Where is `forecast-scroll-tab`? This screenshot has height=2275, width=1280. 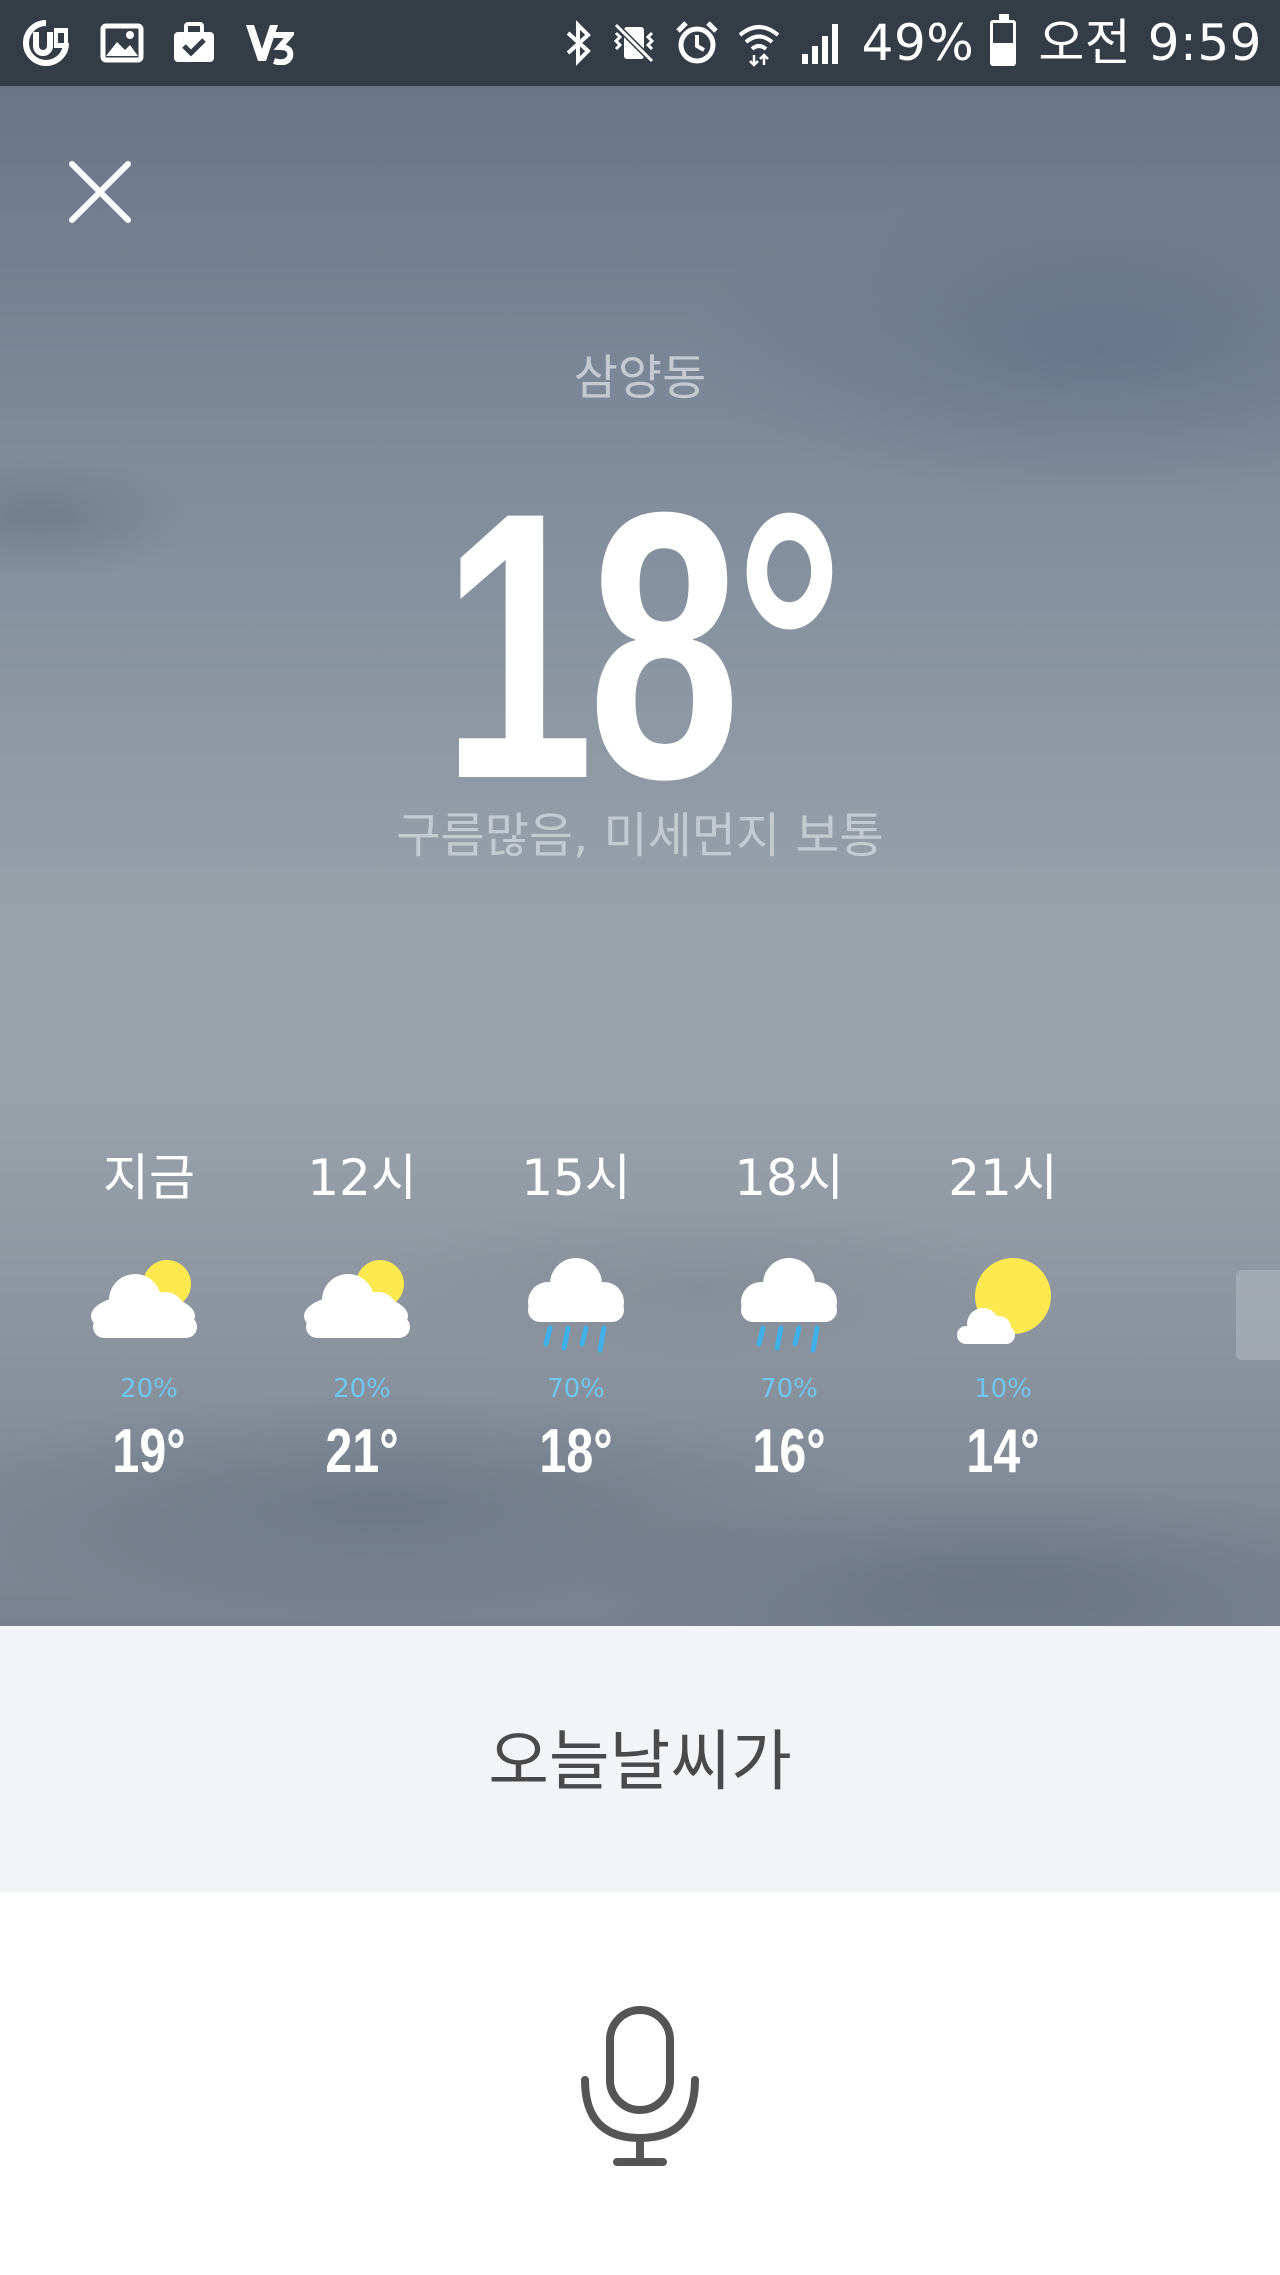
forecast-scroll-tab is located at coordinates (1258, 1315).